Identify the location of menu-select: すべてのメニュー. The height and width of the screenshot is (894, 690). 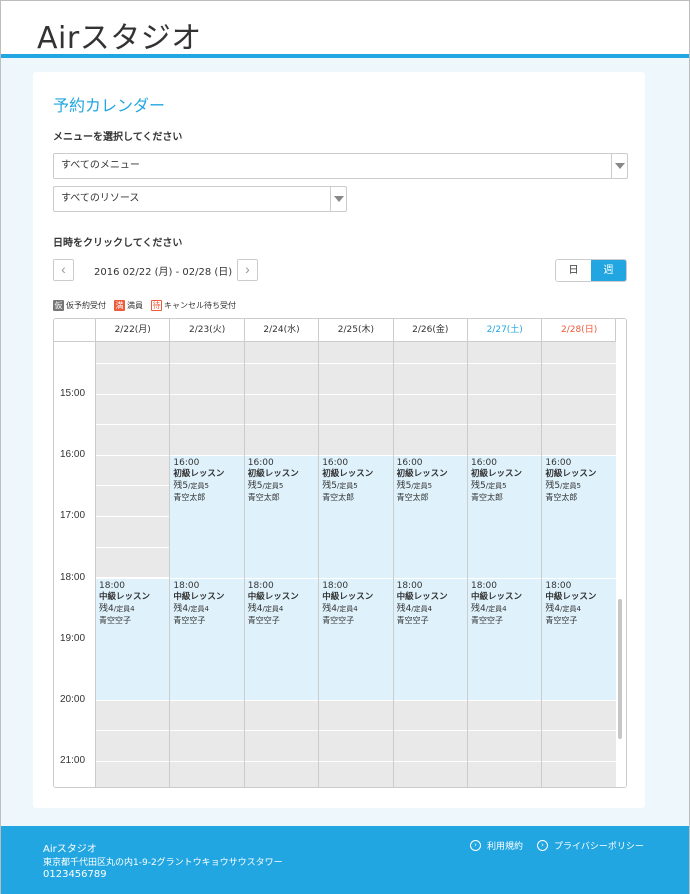
(340, 166).